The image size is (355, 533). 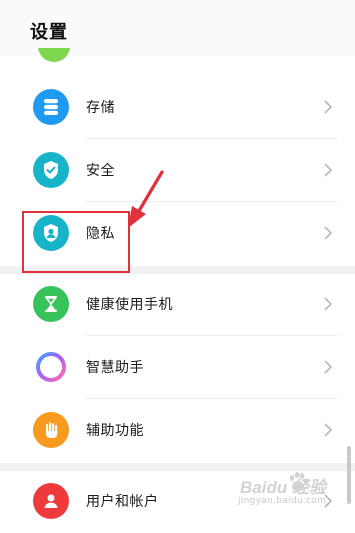 I want to click on settings-item-accessibility: 辅助功能, so click(x=177, y=431).